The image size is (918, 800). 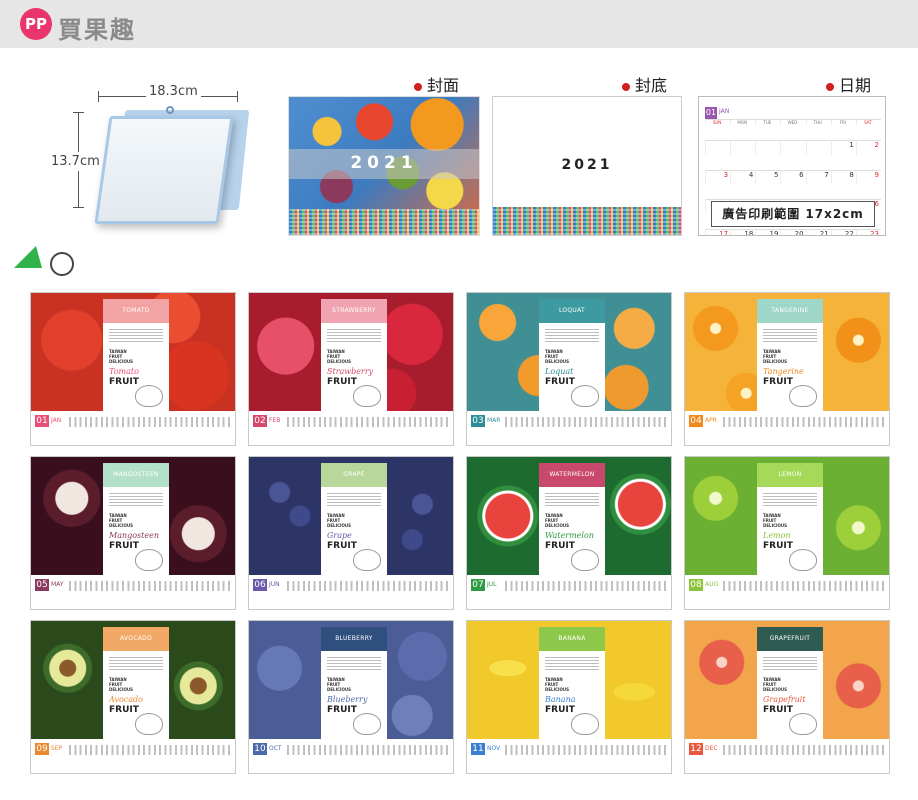 I want to click on date-cell: 4, so click(x=743, y=177).